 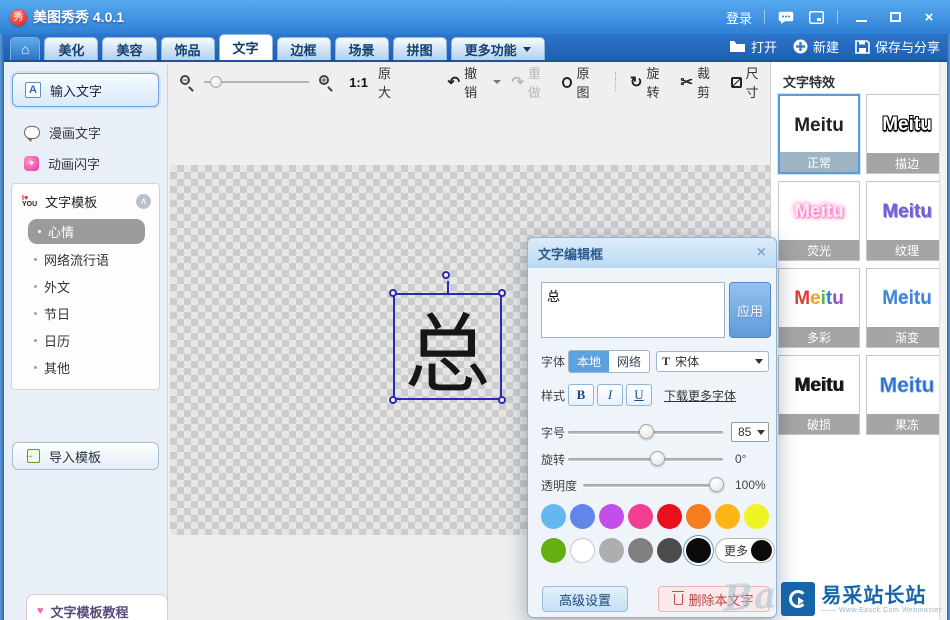 What do you see at coordinates (589, 361) in the screenshot?
I see `font-local-option: 本地` at bounding box center [589, 361].